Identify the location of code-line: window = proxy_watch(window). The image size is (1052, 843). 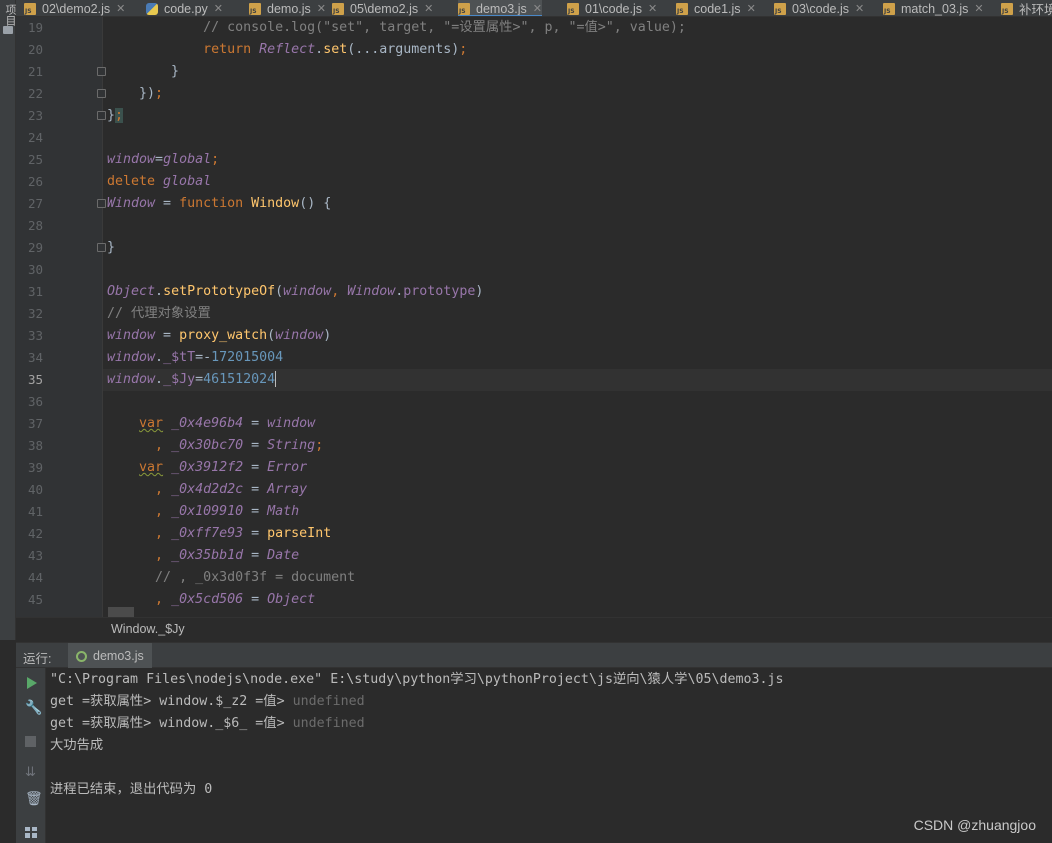
(219, 336).